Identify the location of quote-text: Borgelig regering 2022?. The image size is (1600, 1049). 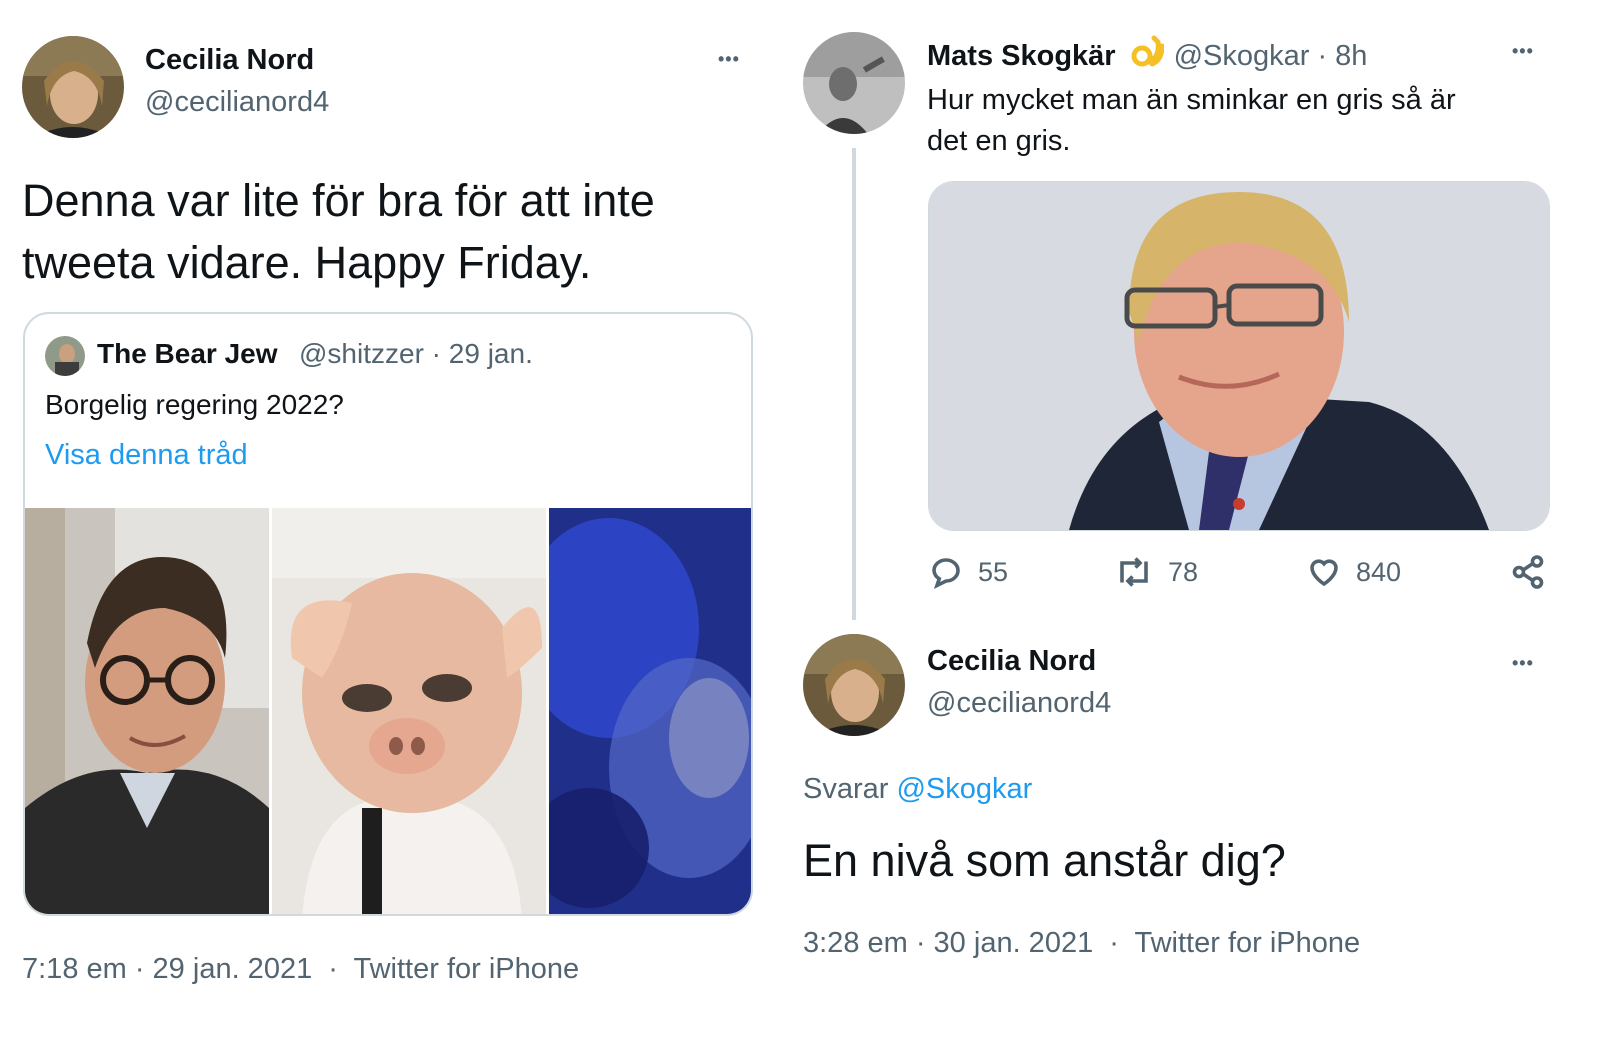
(194, 404).